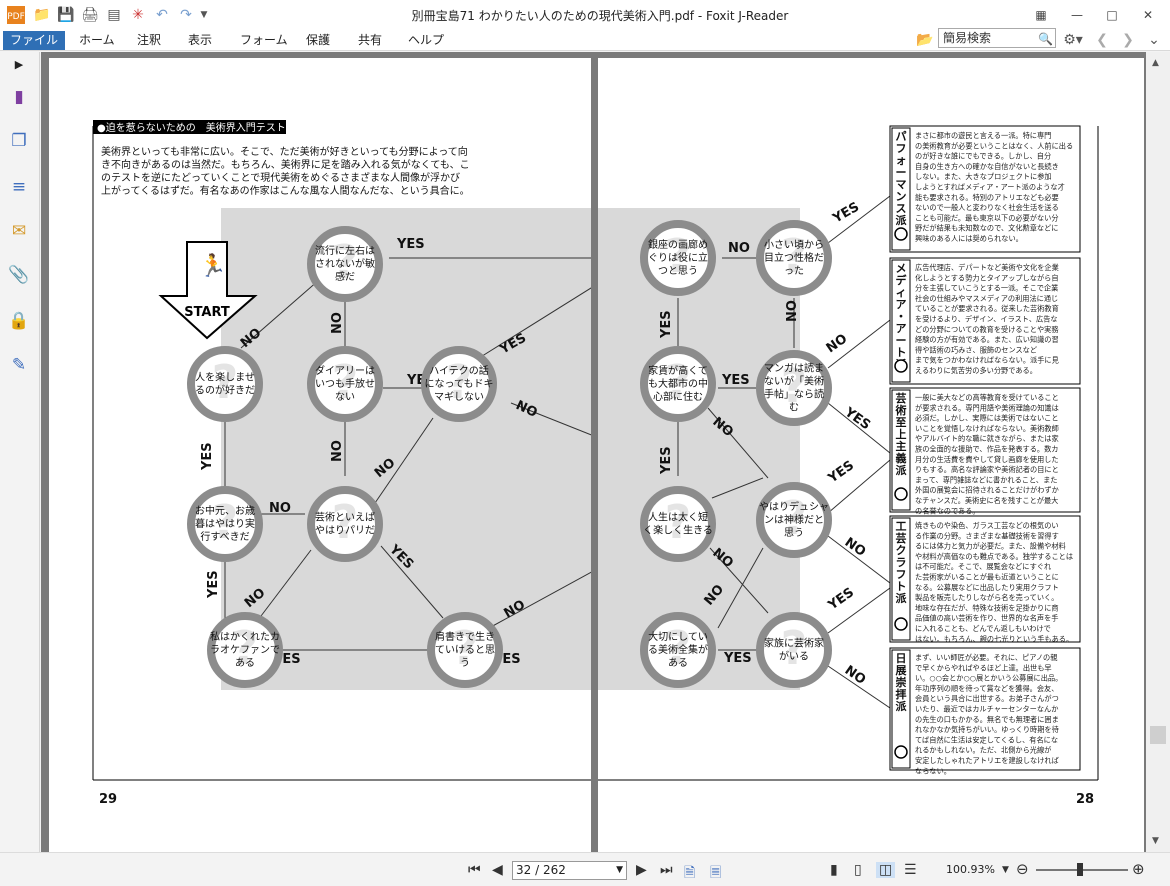 The image size is (1170, 886). What do you see at coordinates (19, 275) in the screenshot?
I see `attachments-icon: 📎` at bounding box center [19, 275].